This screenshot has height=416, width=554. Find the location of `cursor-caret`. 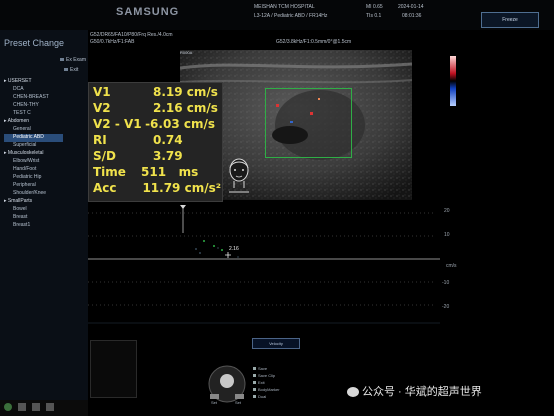

cursor-caret is located at coordinates (183, 207).